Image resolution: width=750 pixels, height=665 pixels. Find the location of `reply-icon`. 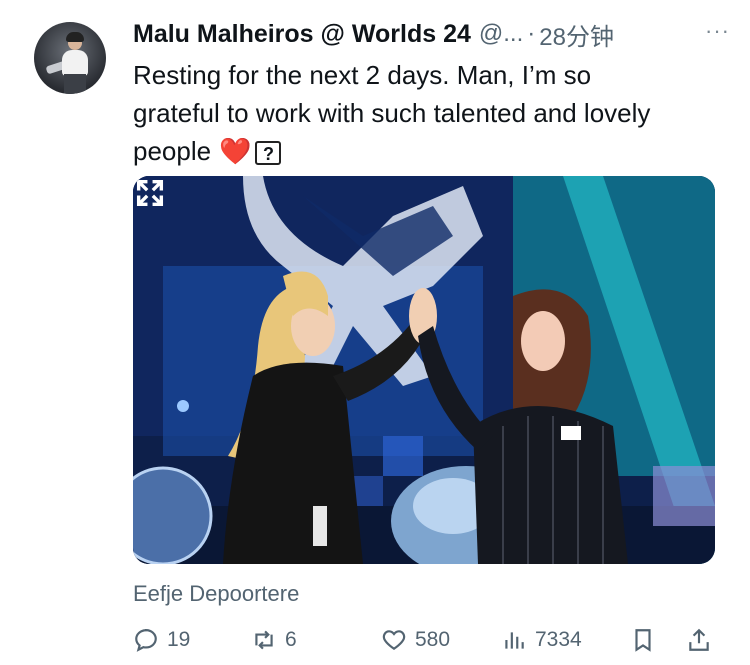

reply-icon is located at coordinates (146, 640).